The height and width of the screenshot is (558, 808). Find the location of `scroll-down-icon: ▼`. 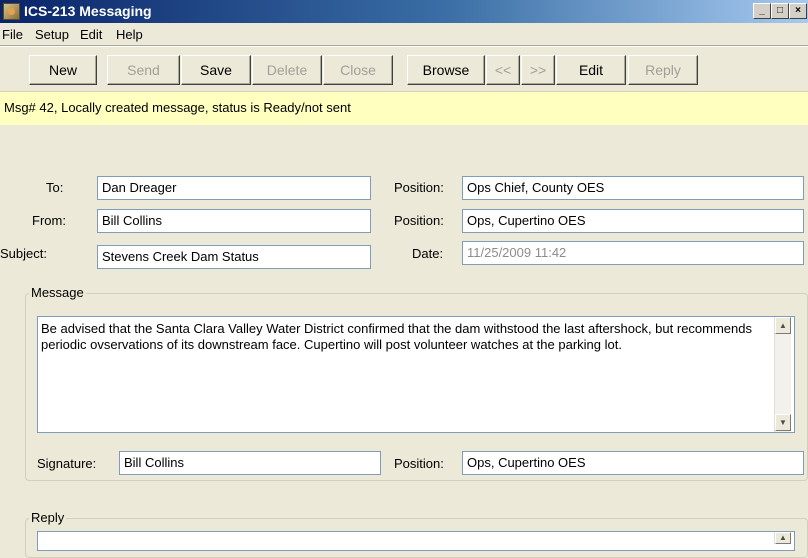

scroll-down-icon: ▼ is located at coordinates (783, 422).